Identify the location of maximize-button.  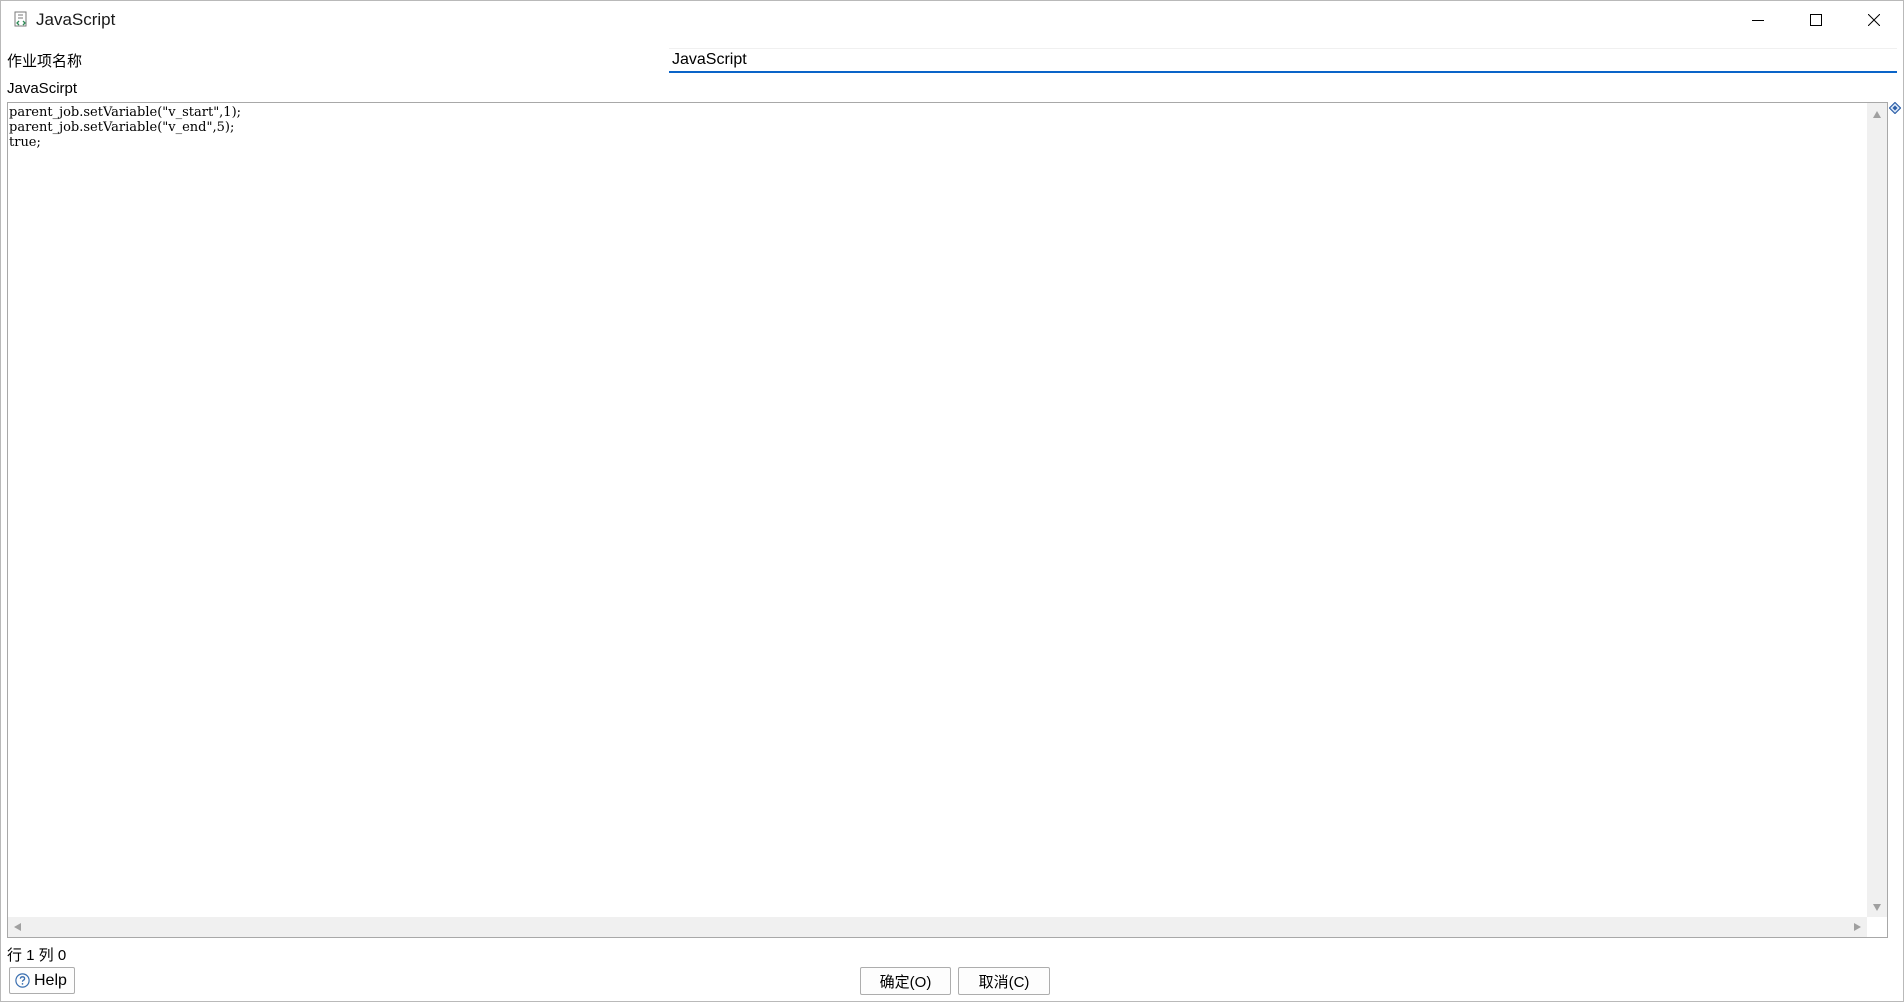
(1816, 20).